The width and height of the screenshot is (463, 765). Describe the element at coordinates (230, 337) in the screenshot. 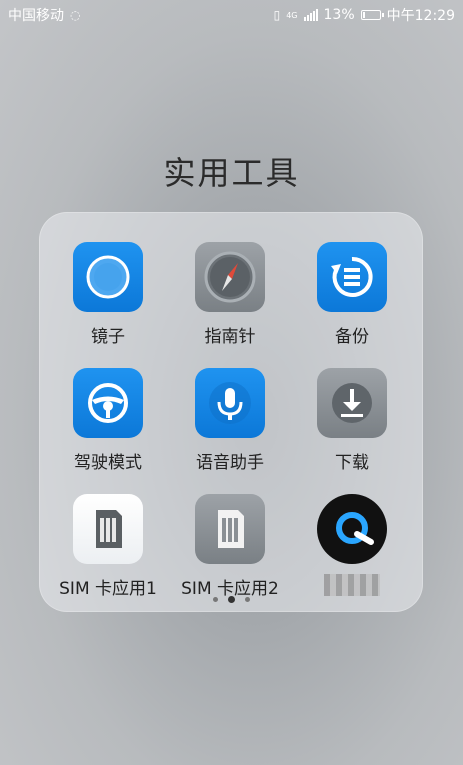

I see `app-label: 指南针` at that location.